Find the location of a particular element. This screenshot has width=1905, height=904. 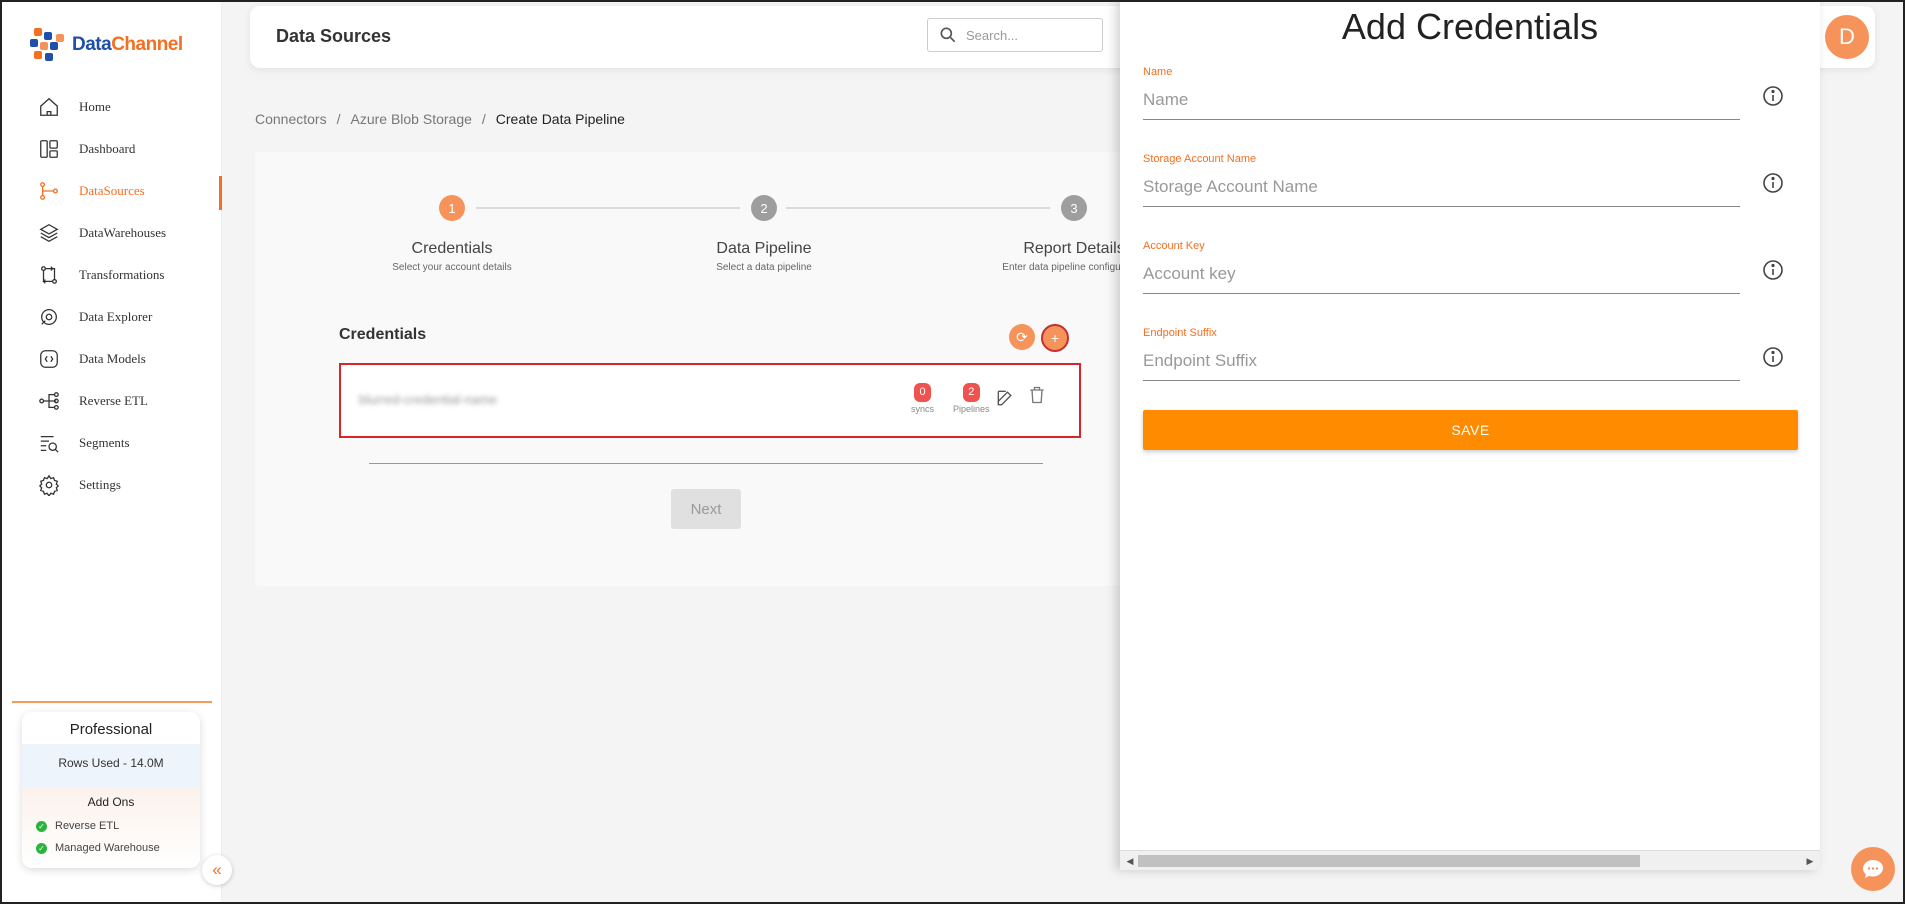

collapse-sidebar-button: « is located at coordinates (217, 870).